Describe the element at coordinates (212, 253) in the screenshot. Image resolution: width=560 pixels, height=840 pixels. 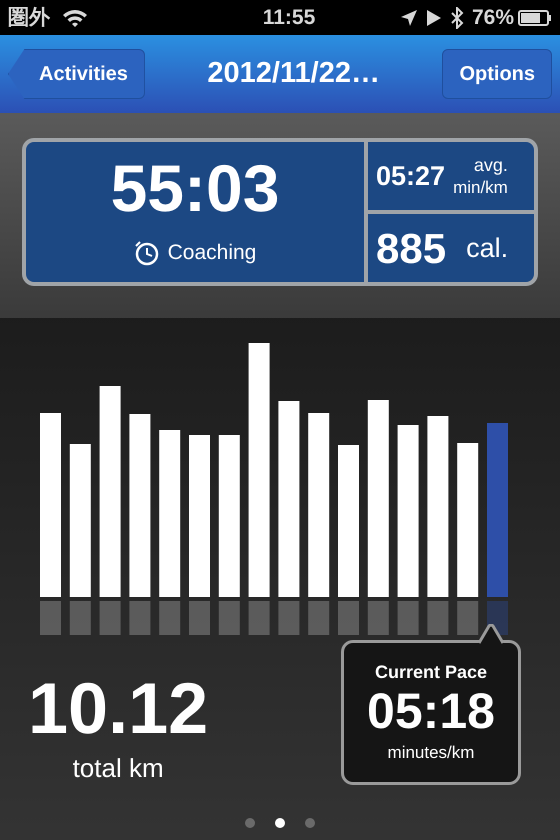
I see `coaching-label: Coaching` at that location.